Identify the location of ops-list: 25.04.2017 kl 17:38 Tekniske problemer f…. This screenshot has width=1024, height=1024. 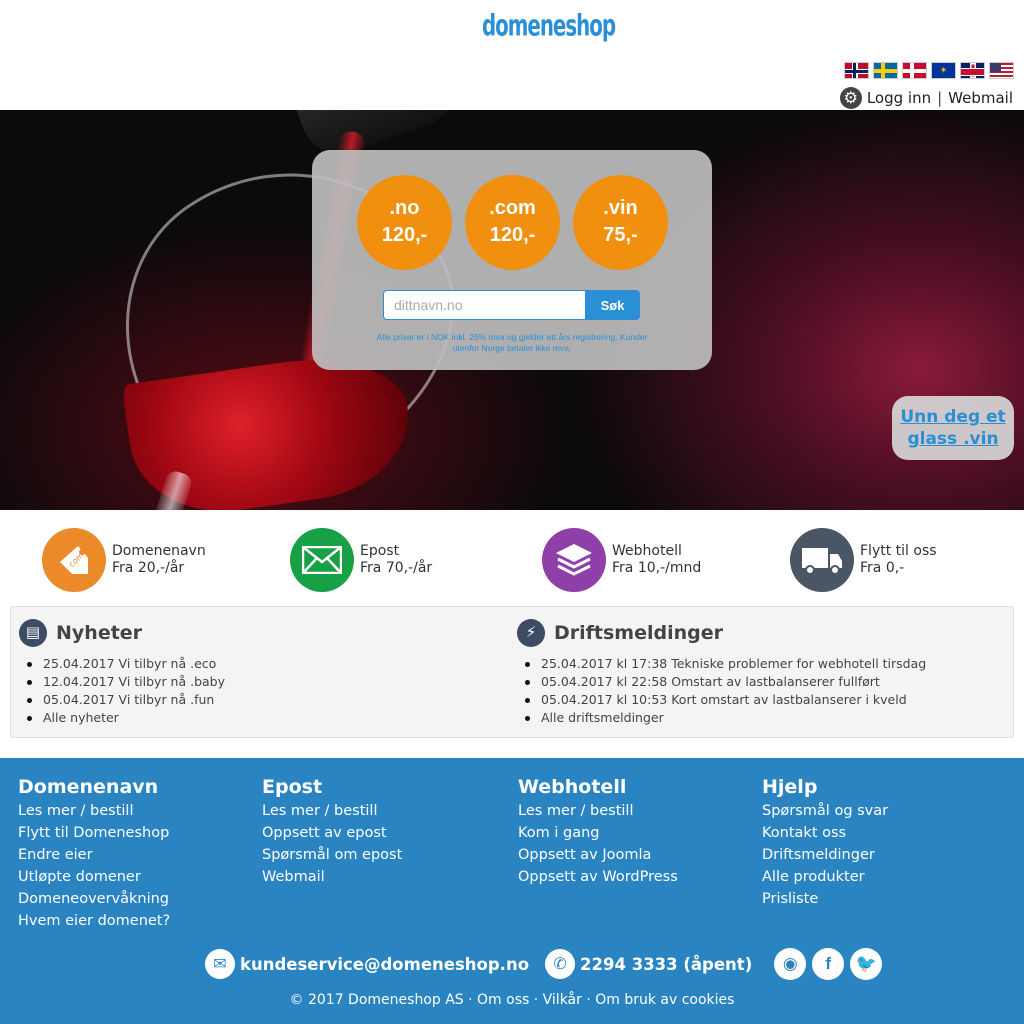
(725, 691).